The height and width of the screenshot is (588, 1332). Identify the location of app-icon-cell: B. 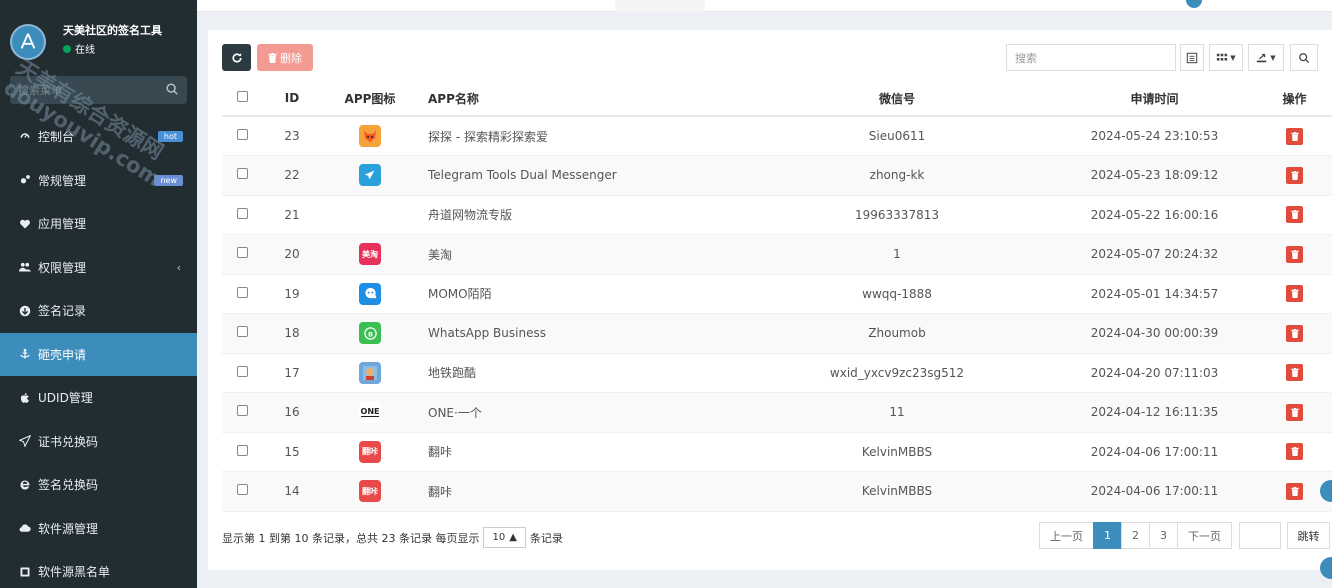
(370, 333).